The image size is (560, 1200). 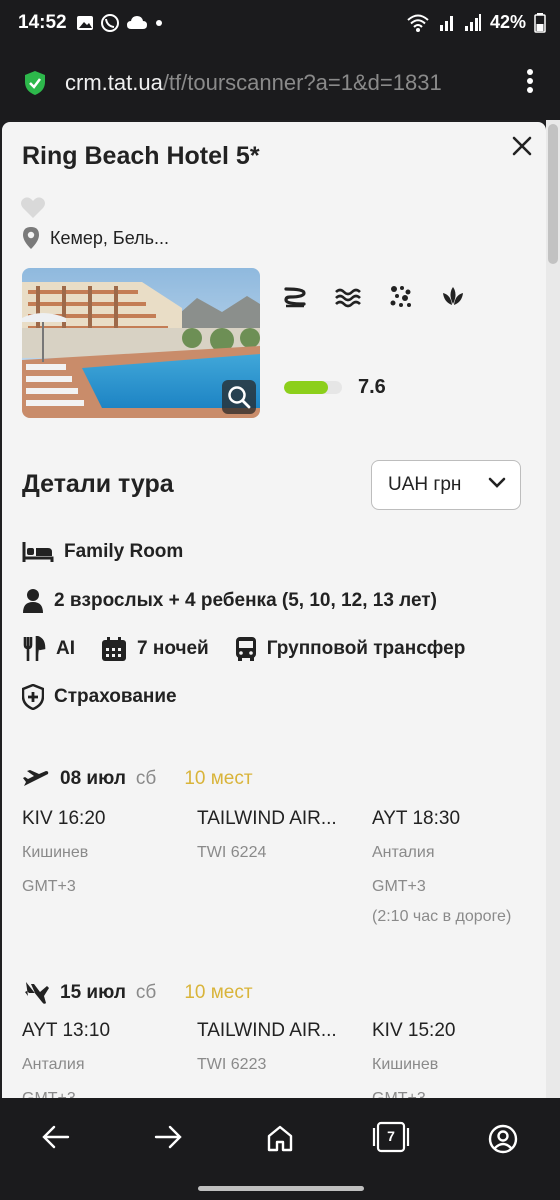 I want to click on system-icons: 42%, so click(x=476, y=22).